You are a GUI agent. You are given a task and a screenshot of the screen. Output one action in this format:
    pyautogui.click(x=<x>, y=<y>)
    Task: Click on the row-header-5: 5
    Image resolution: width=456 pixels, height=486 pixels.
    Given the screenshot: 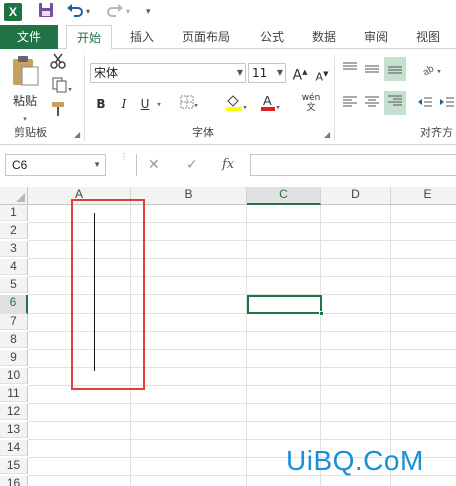 What is the action you would take?
    pyautogui.click(x=14, y=285)
    